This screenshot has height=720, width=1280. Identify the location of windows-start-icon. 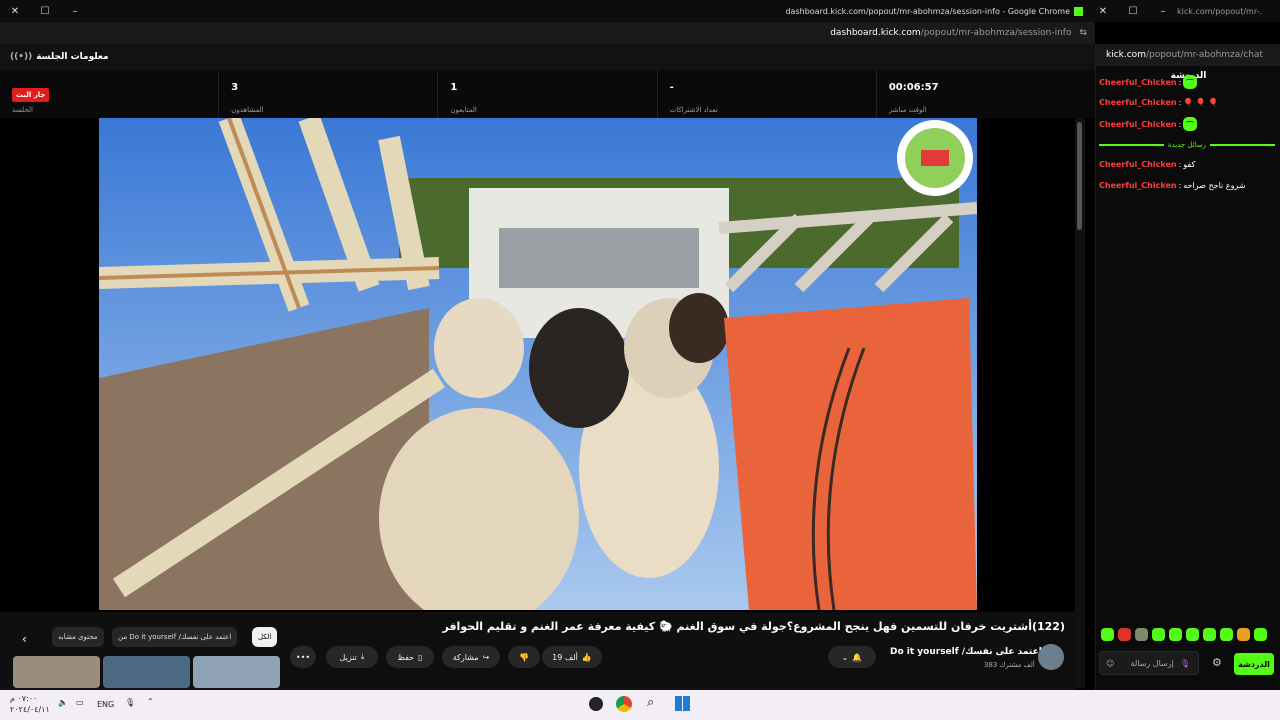
(682, 703).